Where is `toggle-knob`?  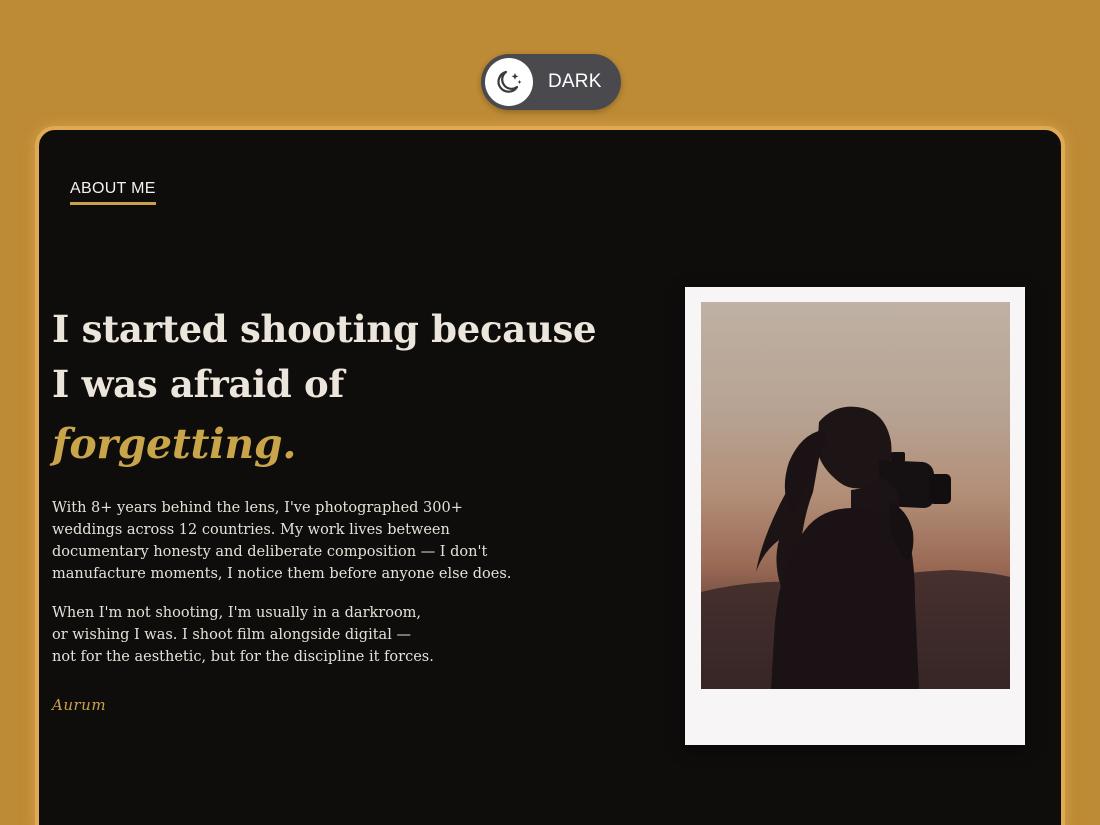
toggle-knob is located at coordinates (509, 82).